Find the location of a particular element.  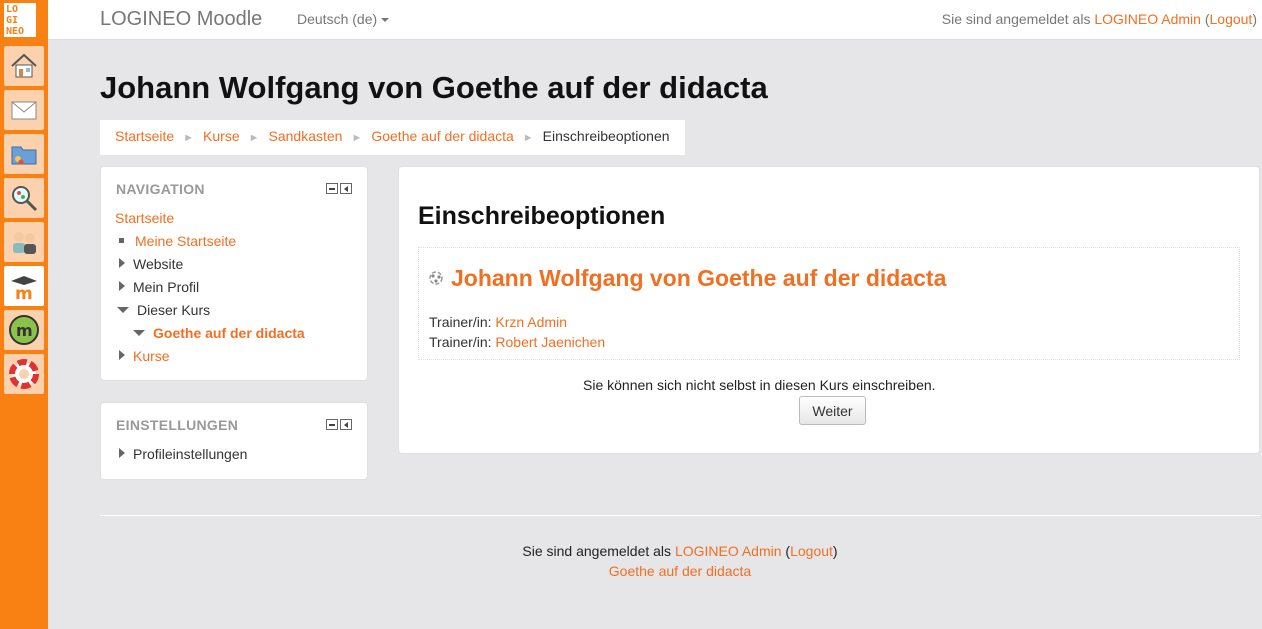

navigation-block-title: NAVIGATION is located at coordinates (160, 189).